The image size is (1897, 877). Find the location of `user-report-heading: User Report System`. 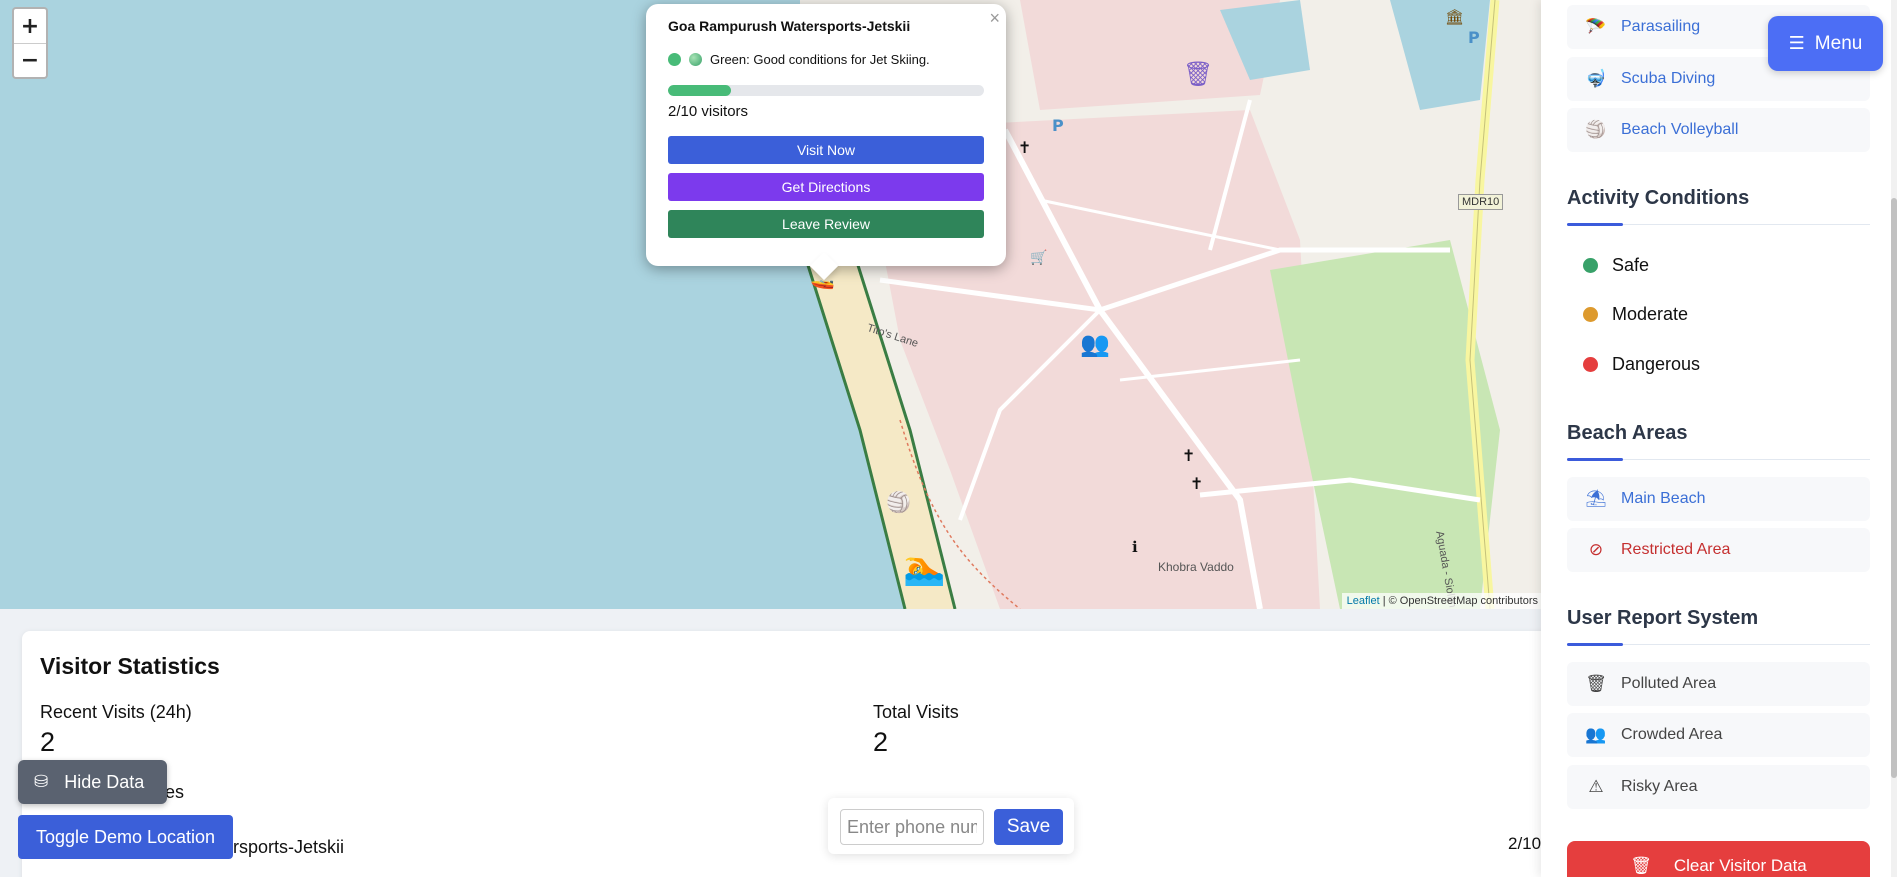

user-report-heading: User Report System is located at coordinates (1663, 618).